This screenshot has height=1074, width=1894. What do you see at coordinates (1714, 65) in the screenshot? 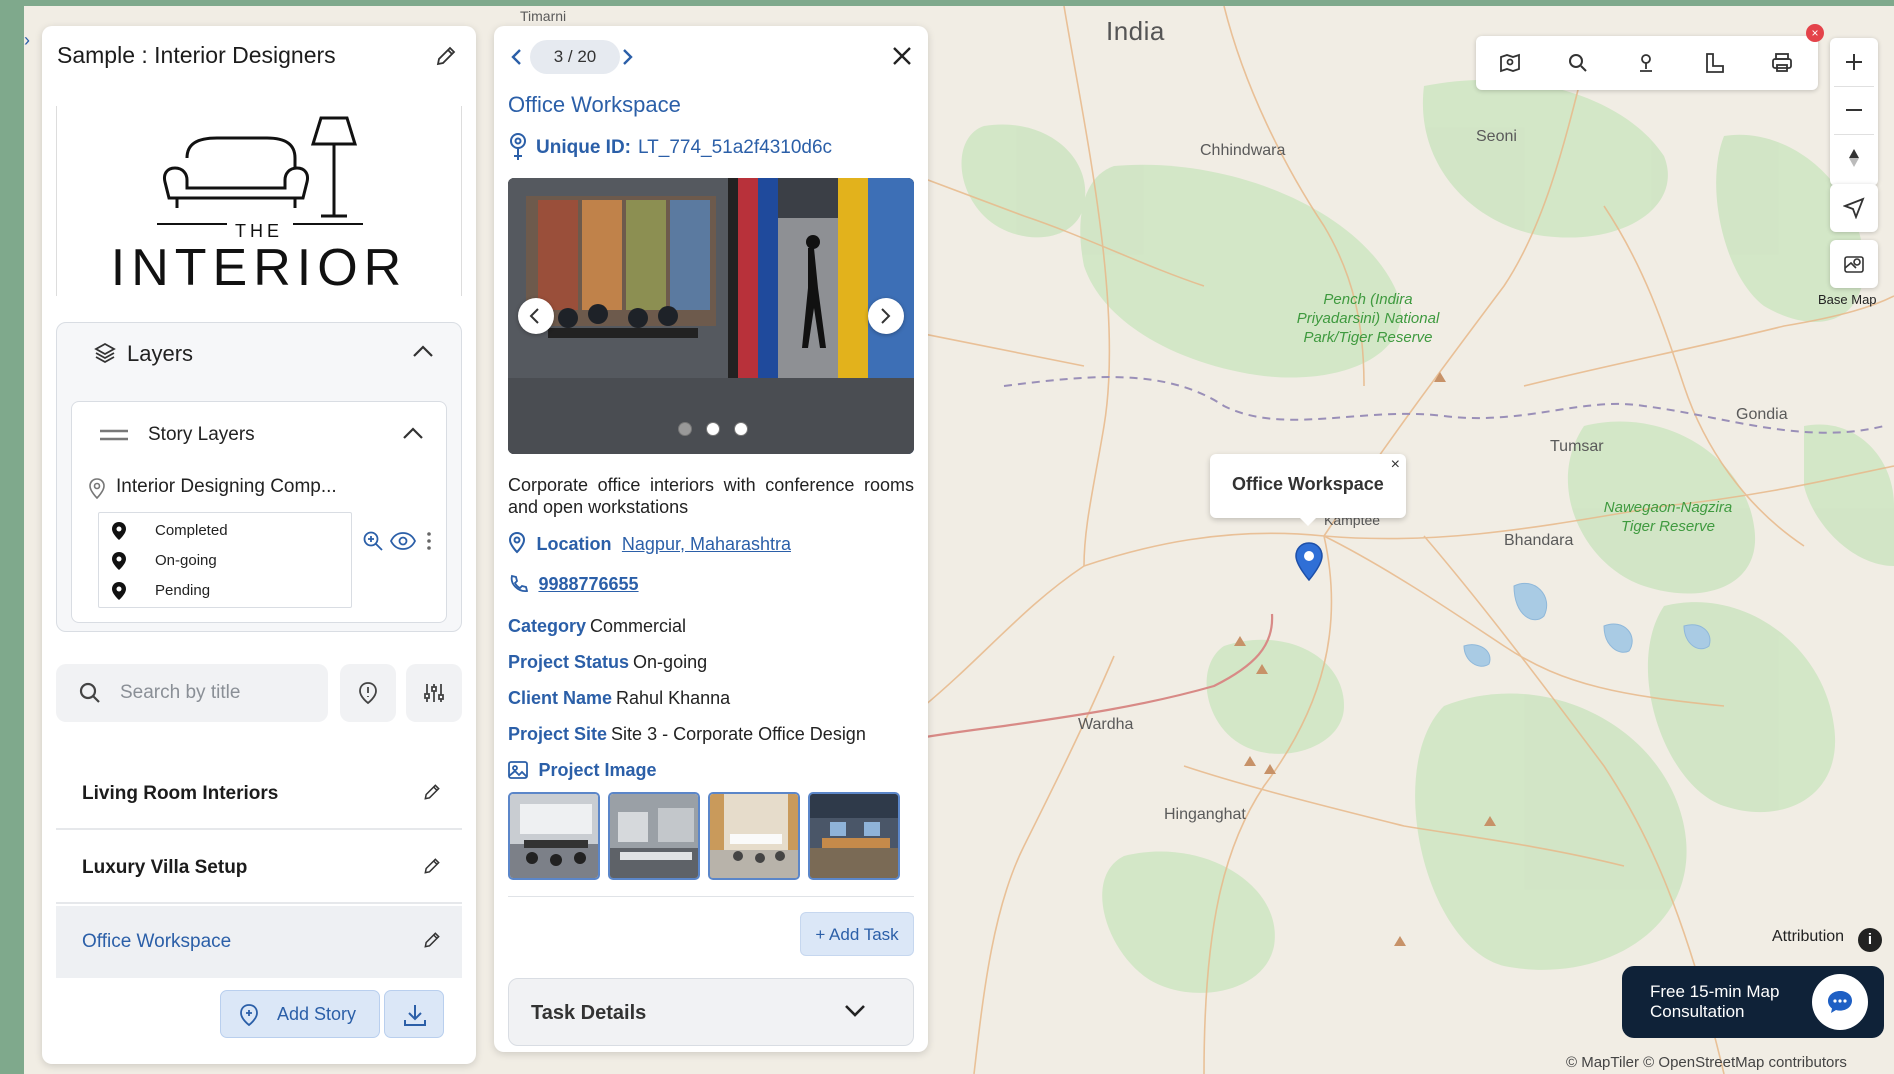
I see `measure-icon` at bounding box center [1714, 65].